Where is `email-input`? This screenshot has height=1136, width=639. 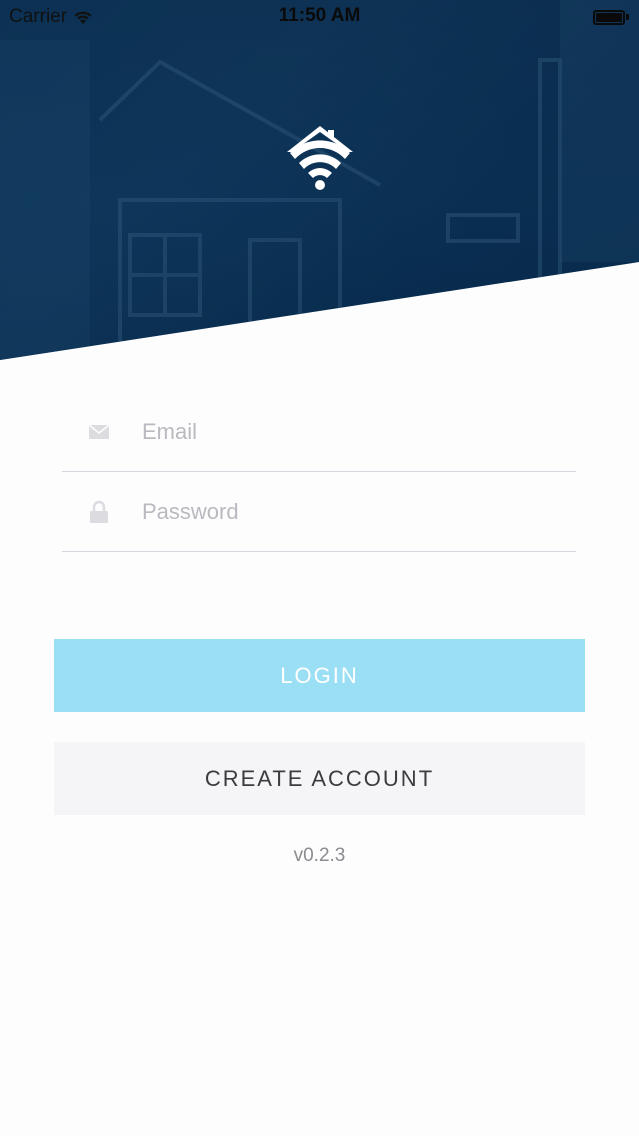
email-input is located at coordinates (352, 431).